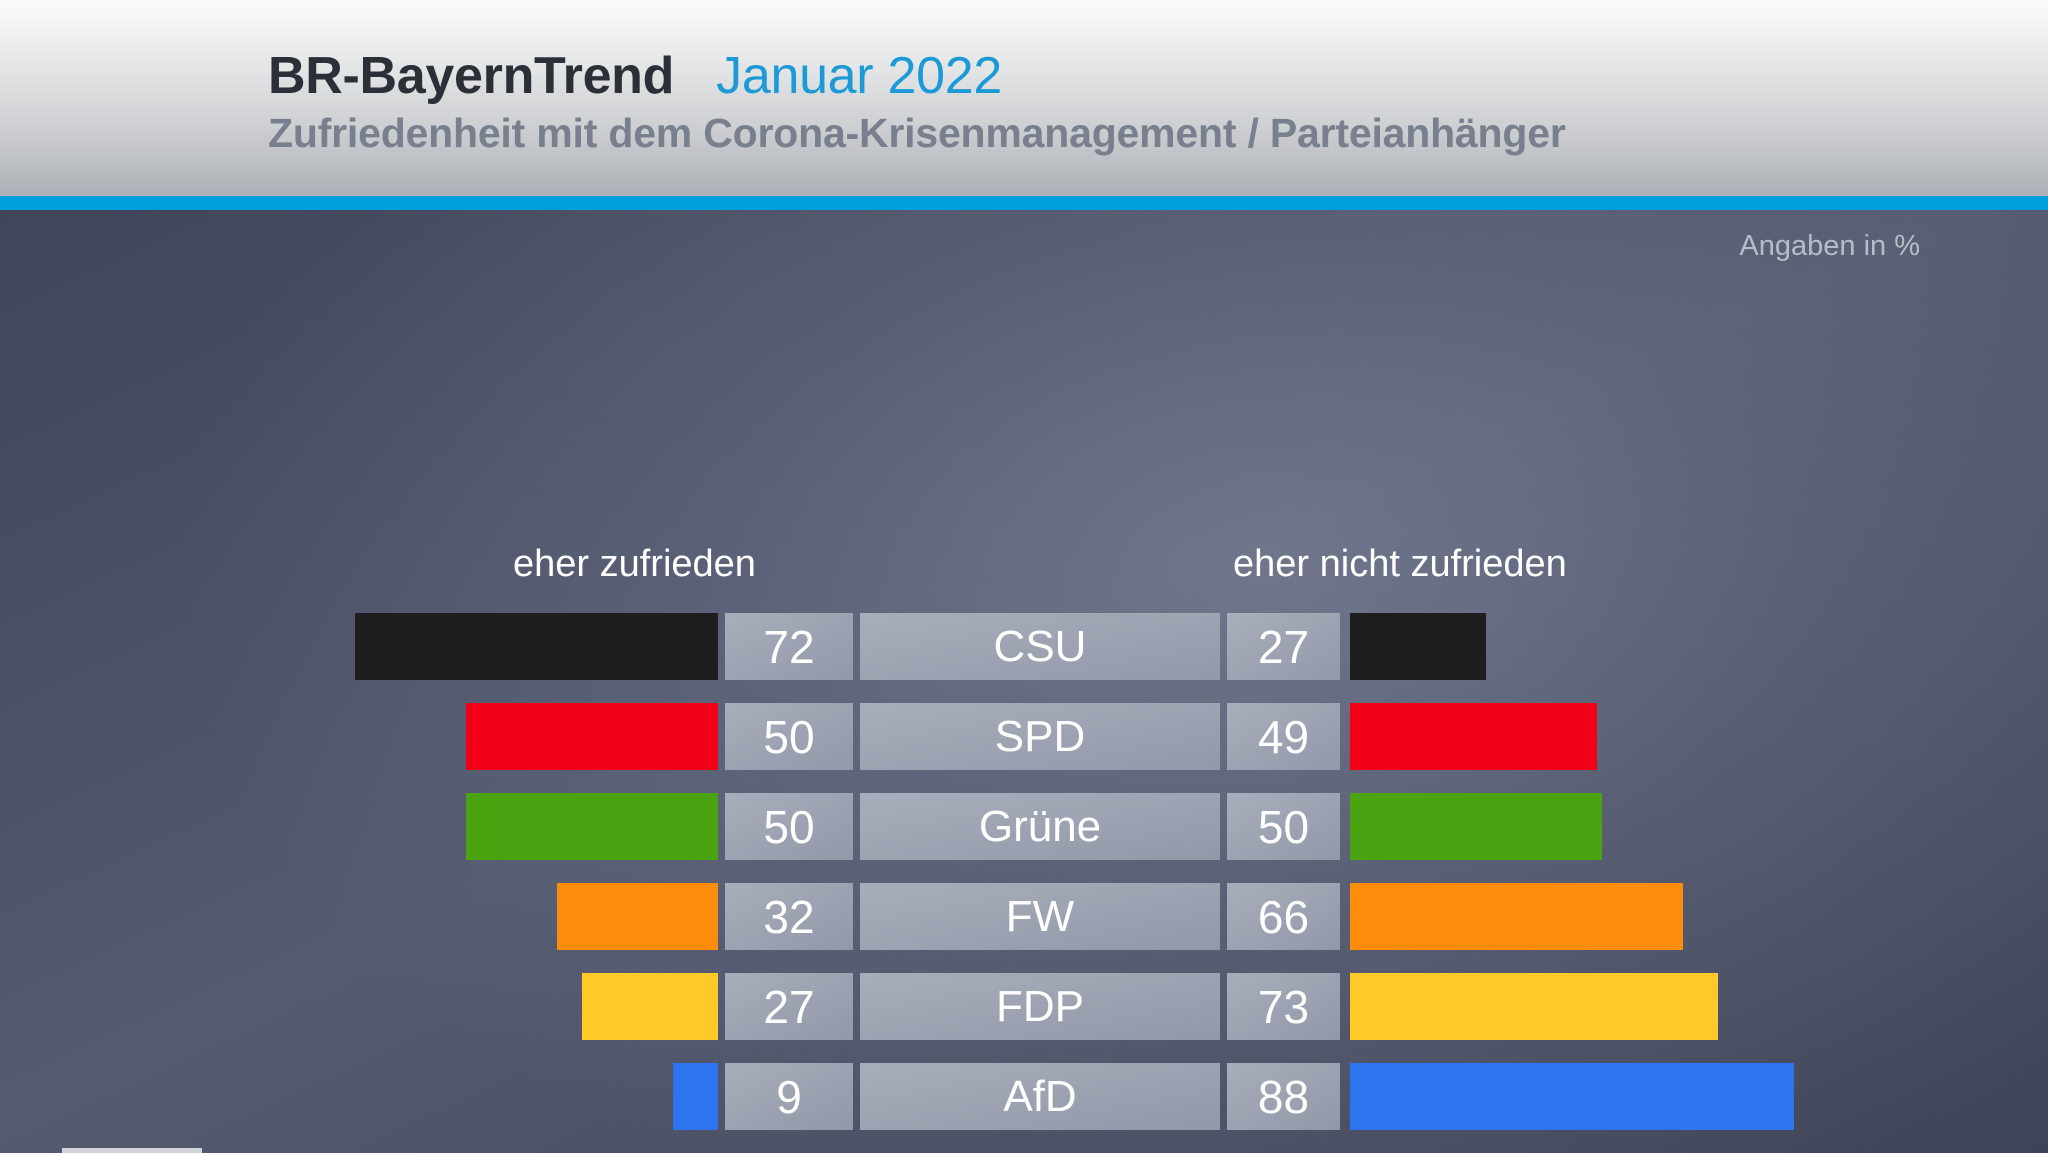  What do you see at coordinates (471, 76) in the screenshot?
I see `brand-title: BR-BayernTrend` at bounding box center [471, 76].